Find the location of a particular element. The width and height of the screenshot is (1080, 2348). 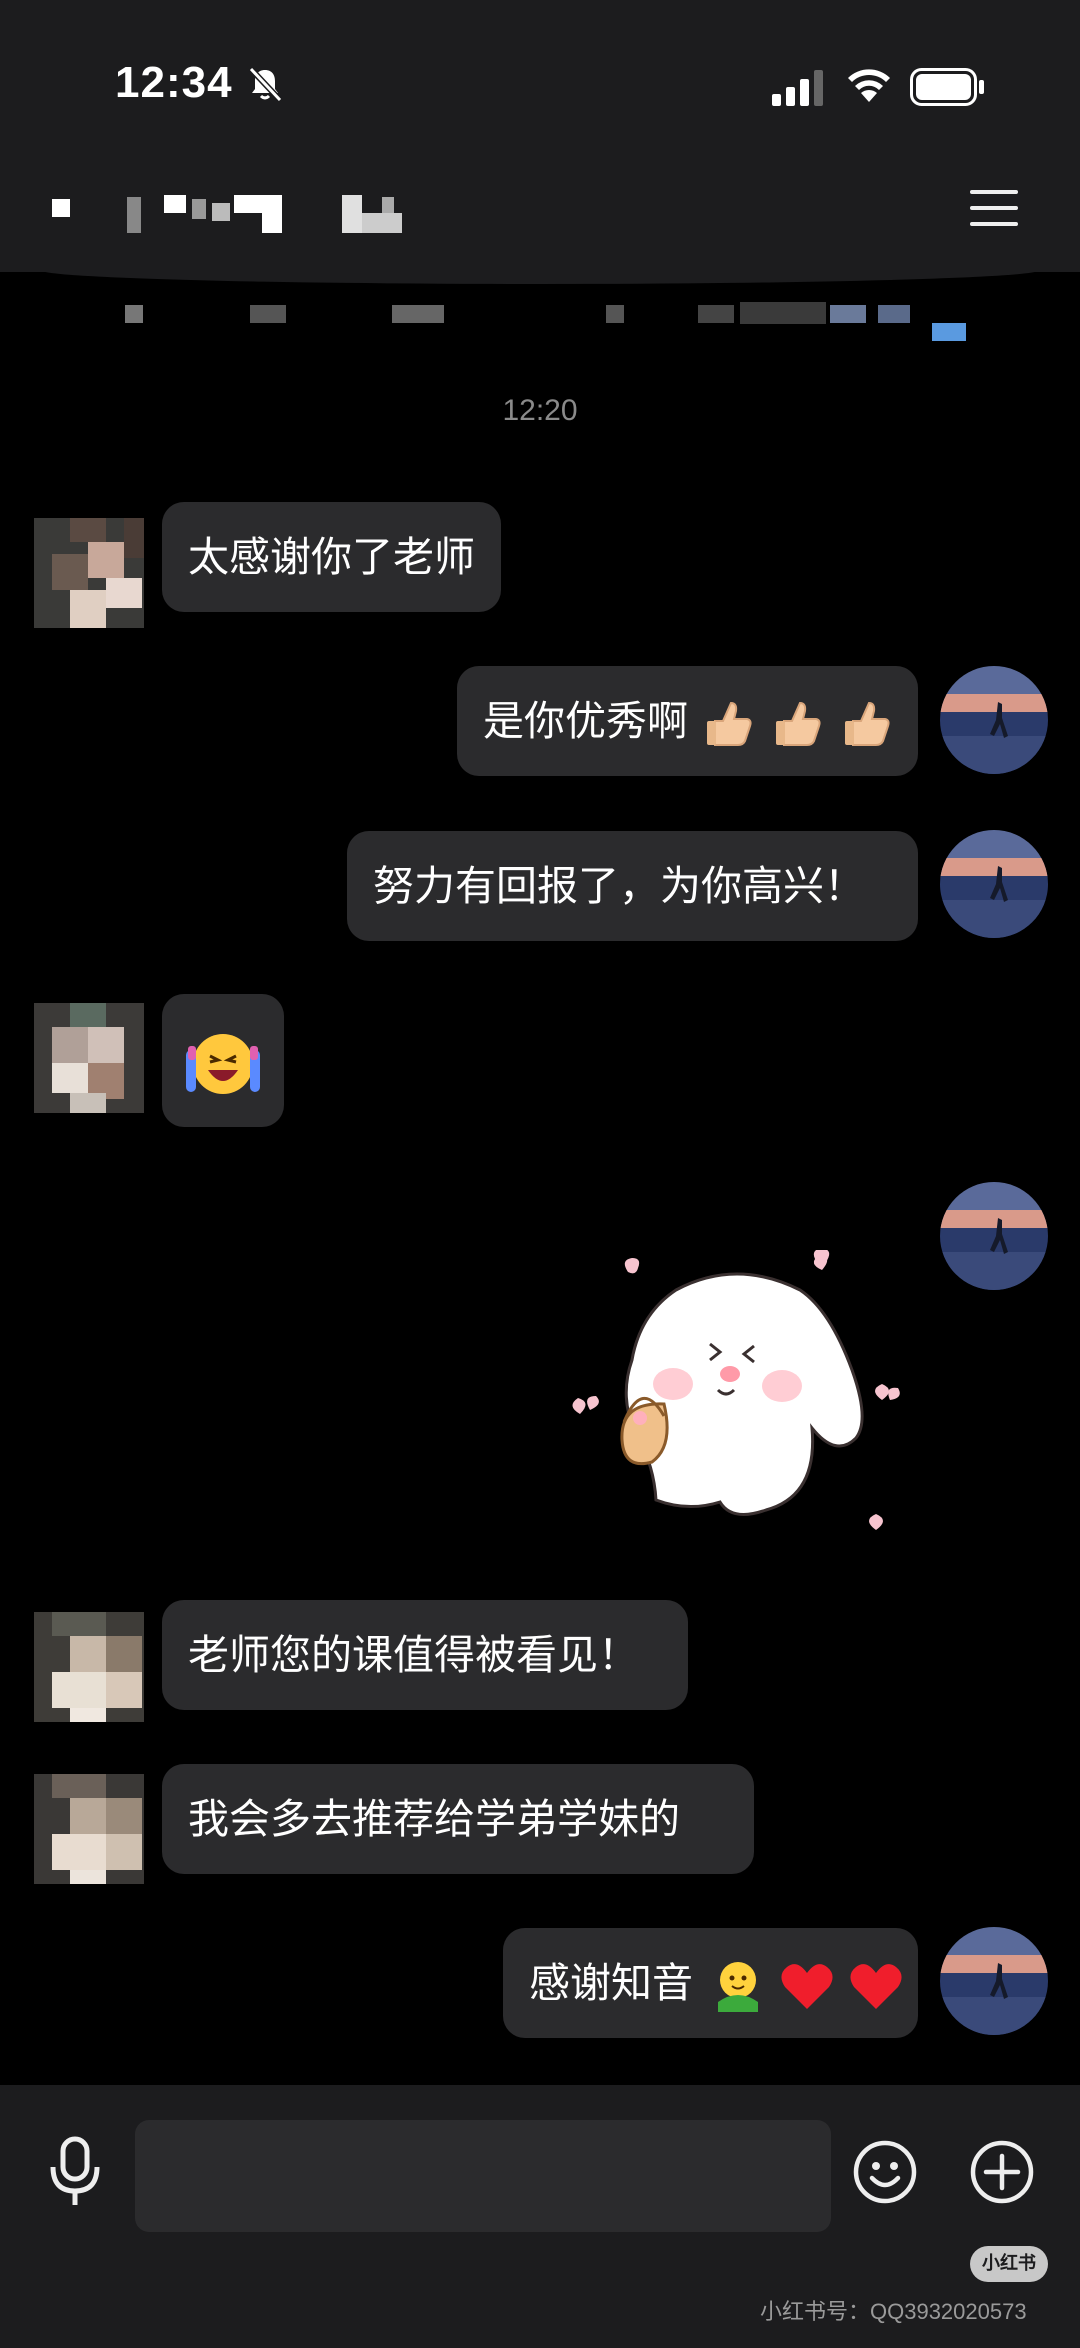

message-text: 老师您的课值得被看见！ is located at coordinates (413, 1655).